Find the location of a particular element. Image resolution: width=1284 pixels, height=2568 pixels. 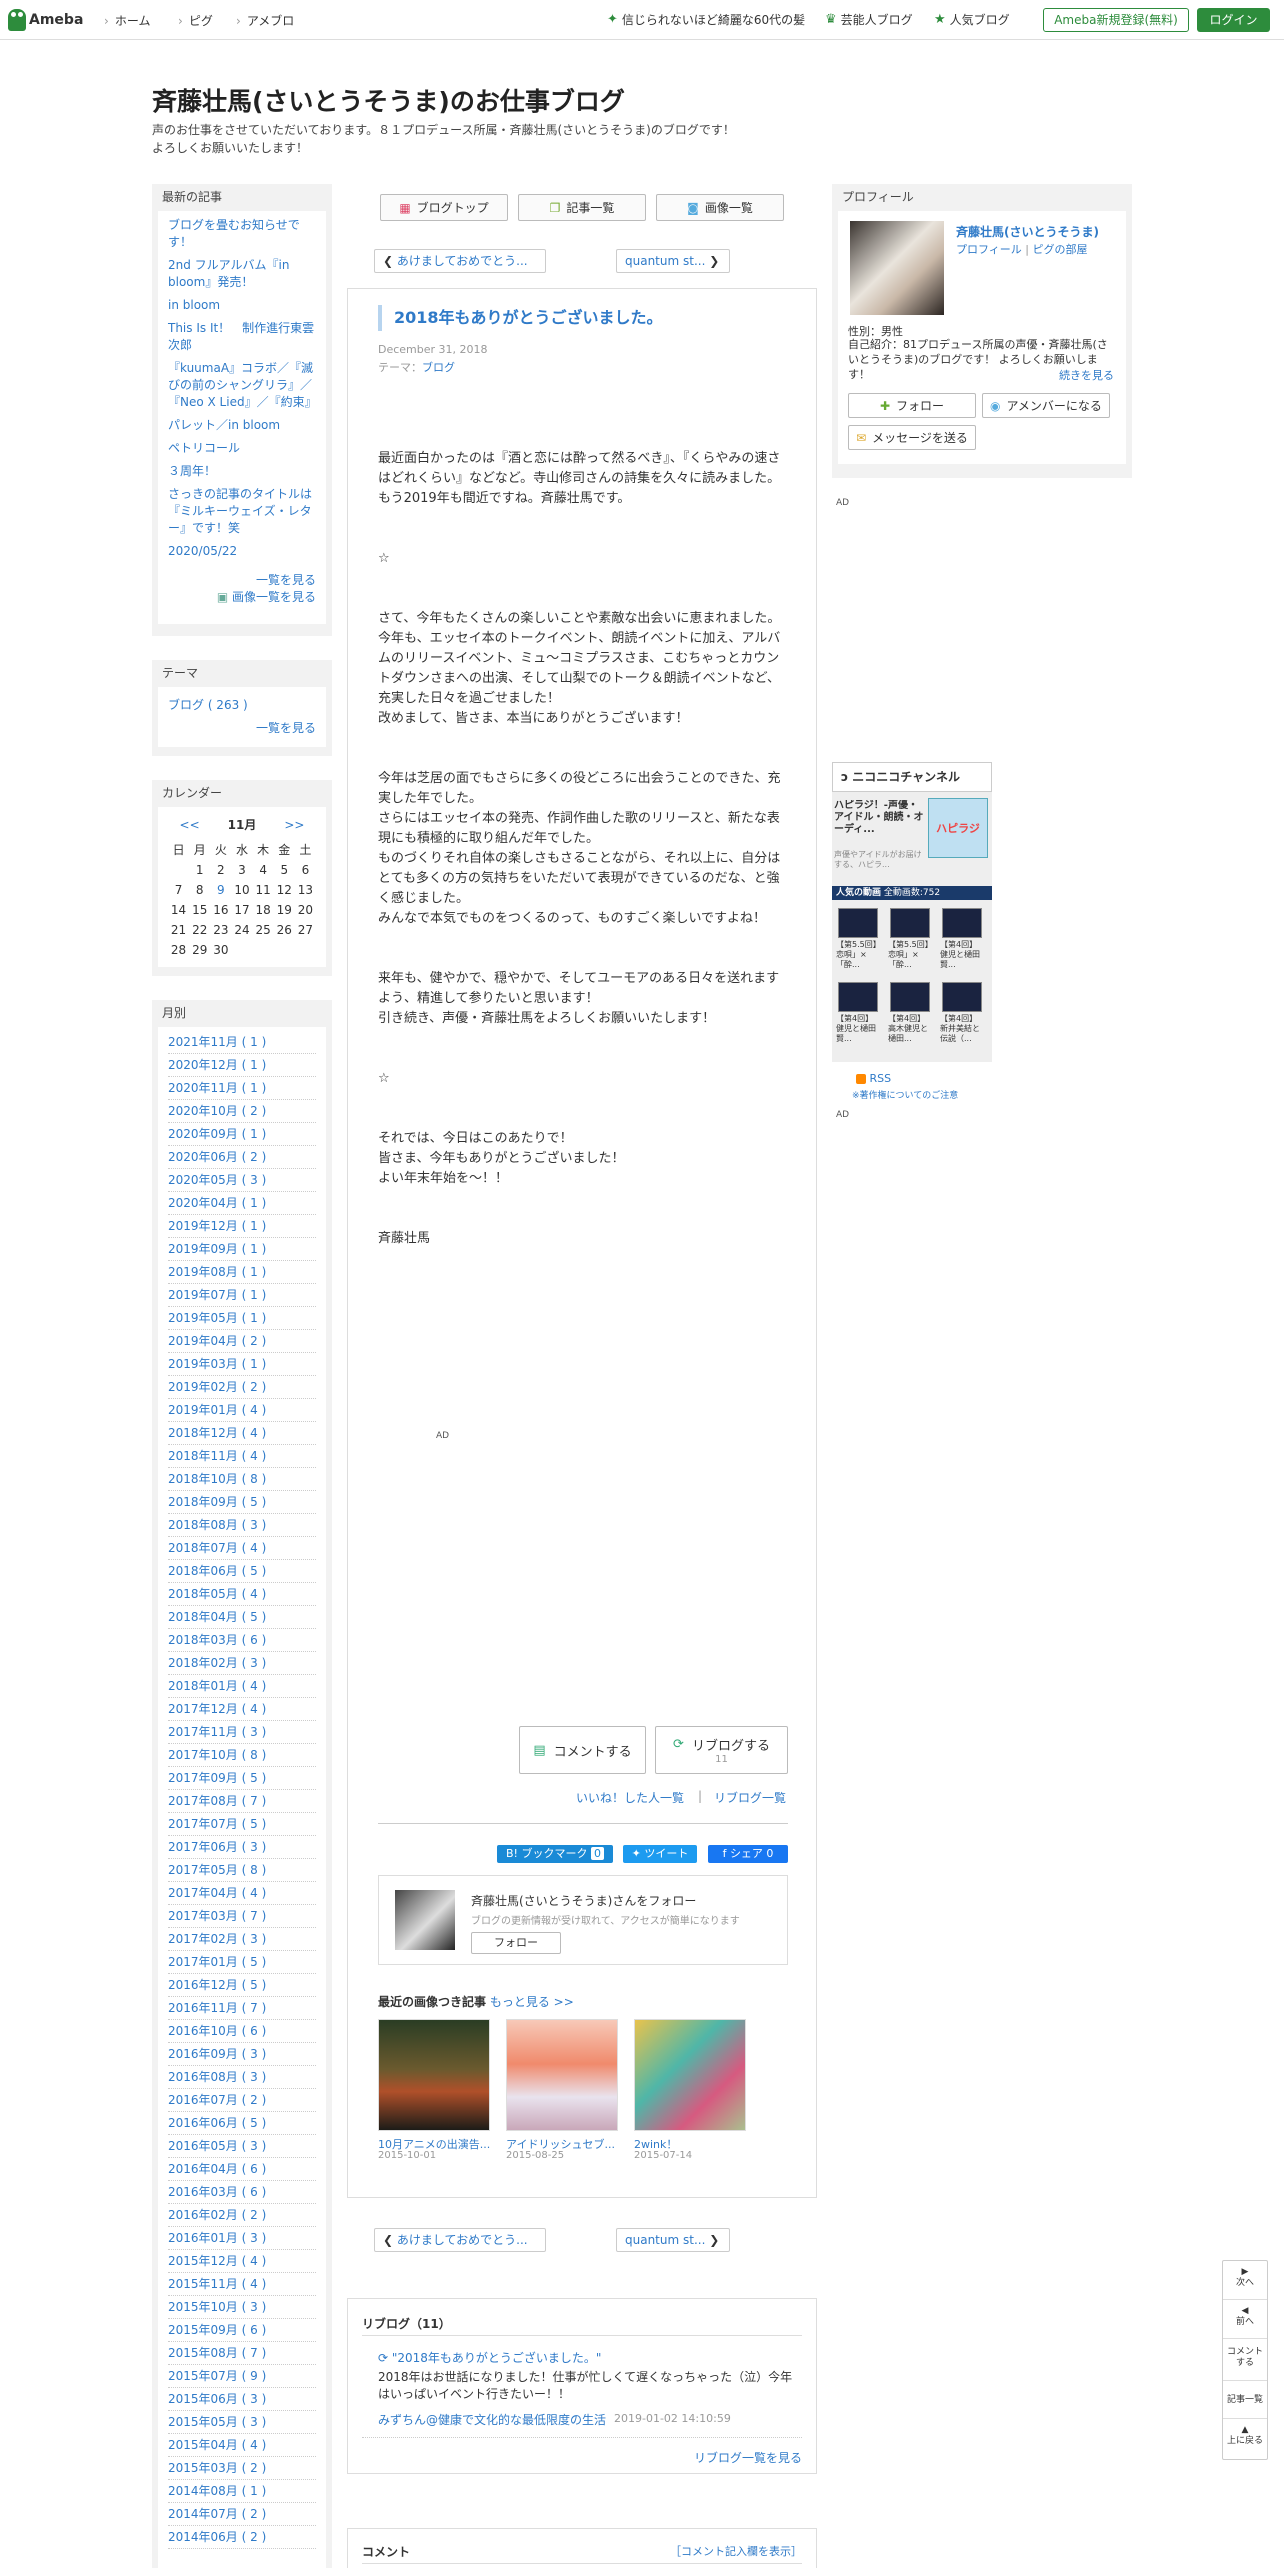

recent-article-link: さっきの記事のタイトルは『ミルキーウェイズ・レター』です！笑 is located at coordinates (242, 511).